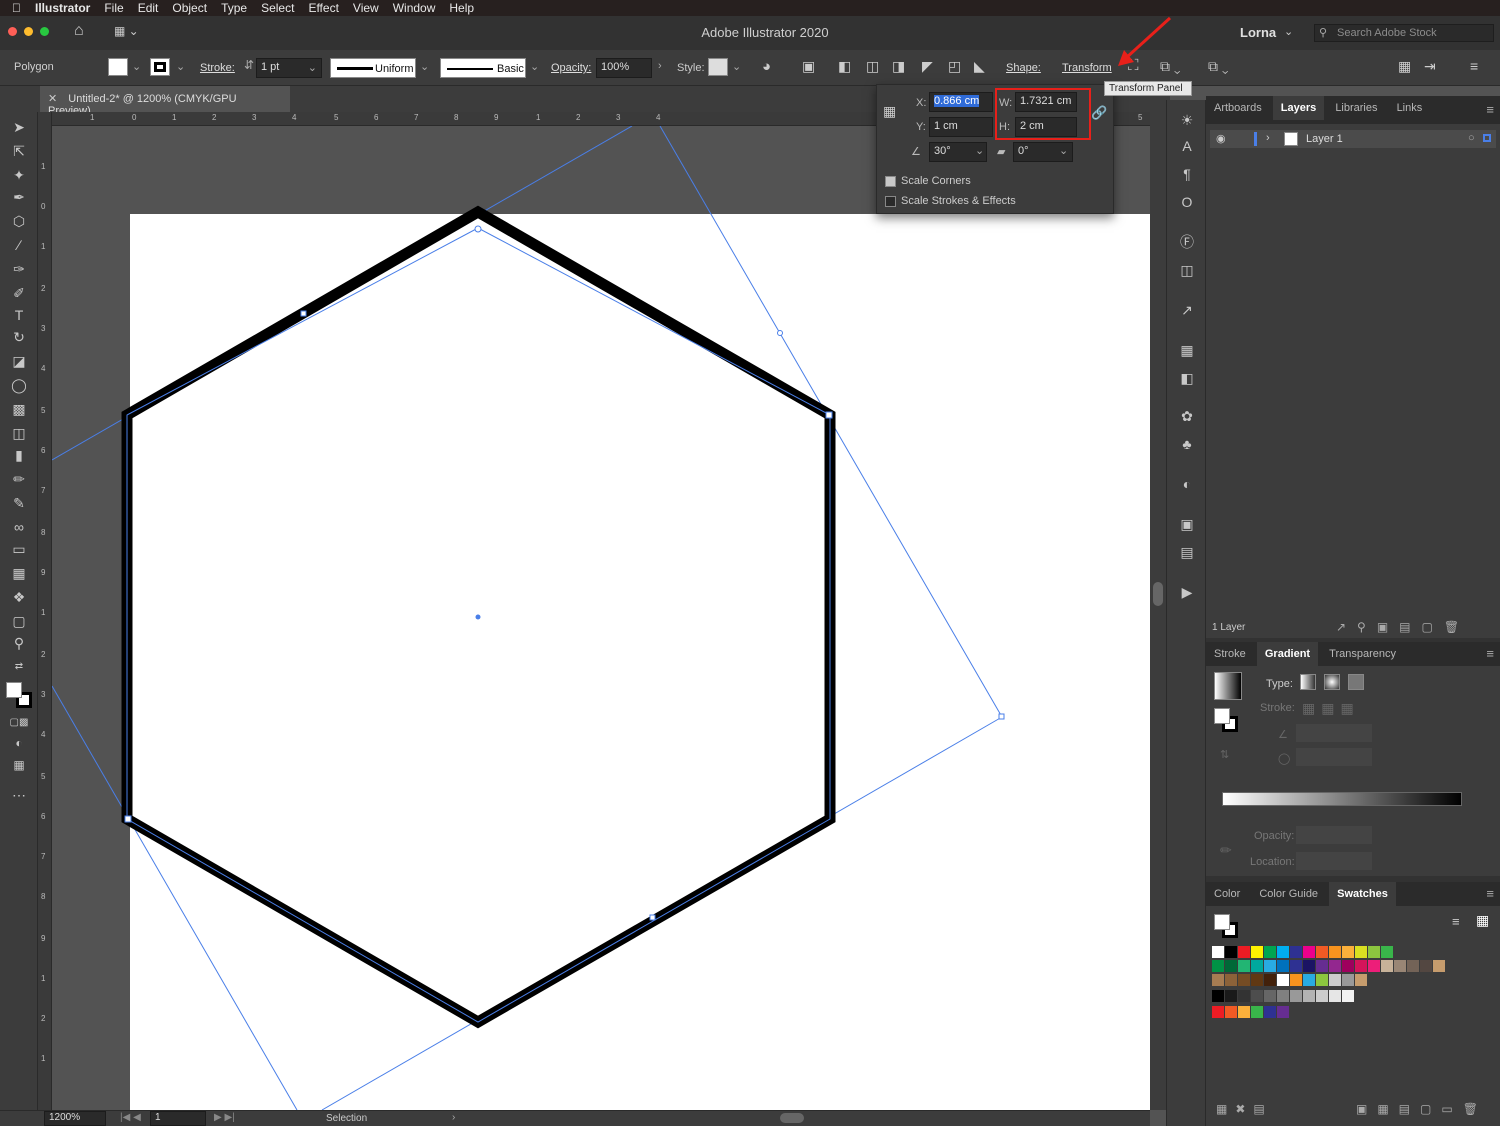  I want to click on opacity-label: Opacity:, so click(571, 68).